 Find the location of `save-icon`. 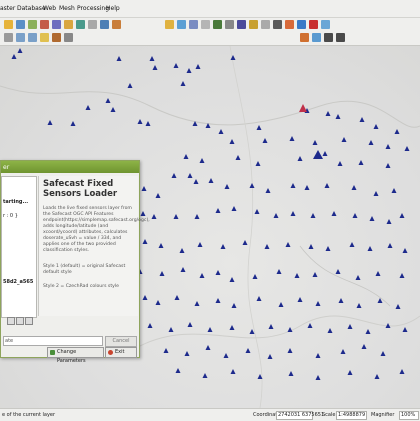

save-icon is located at coordinates (20, 321).